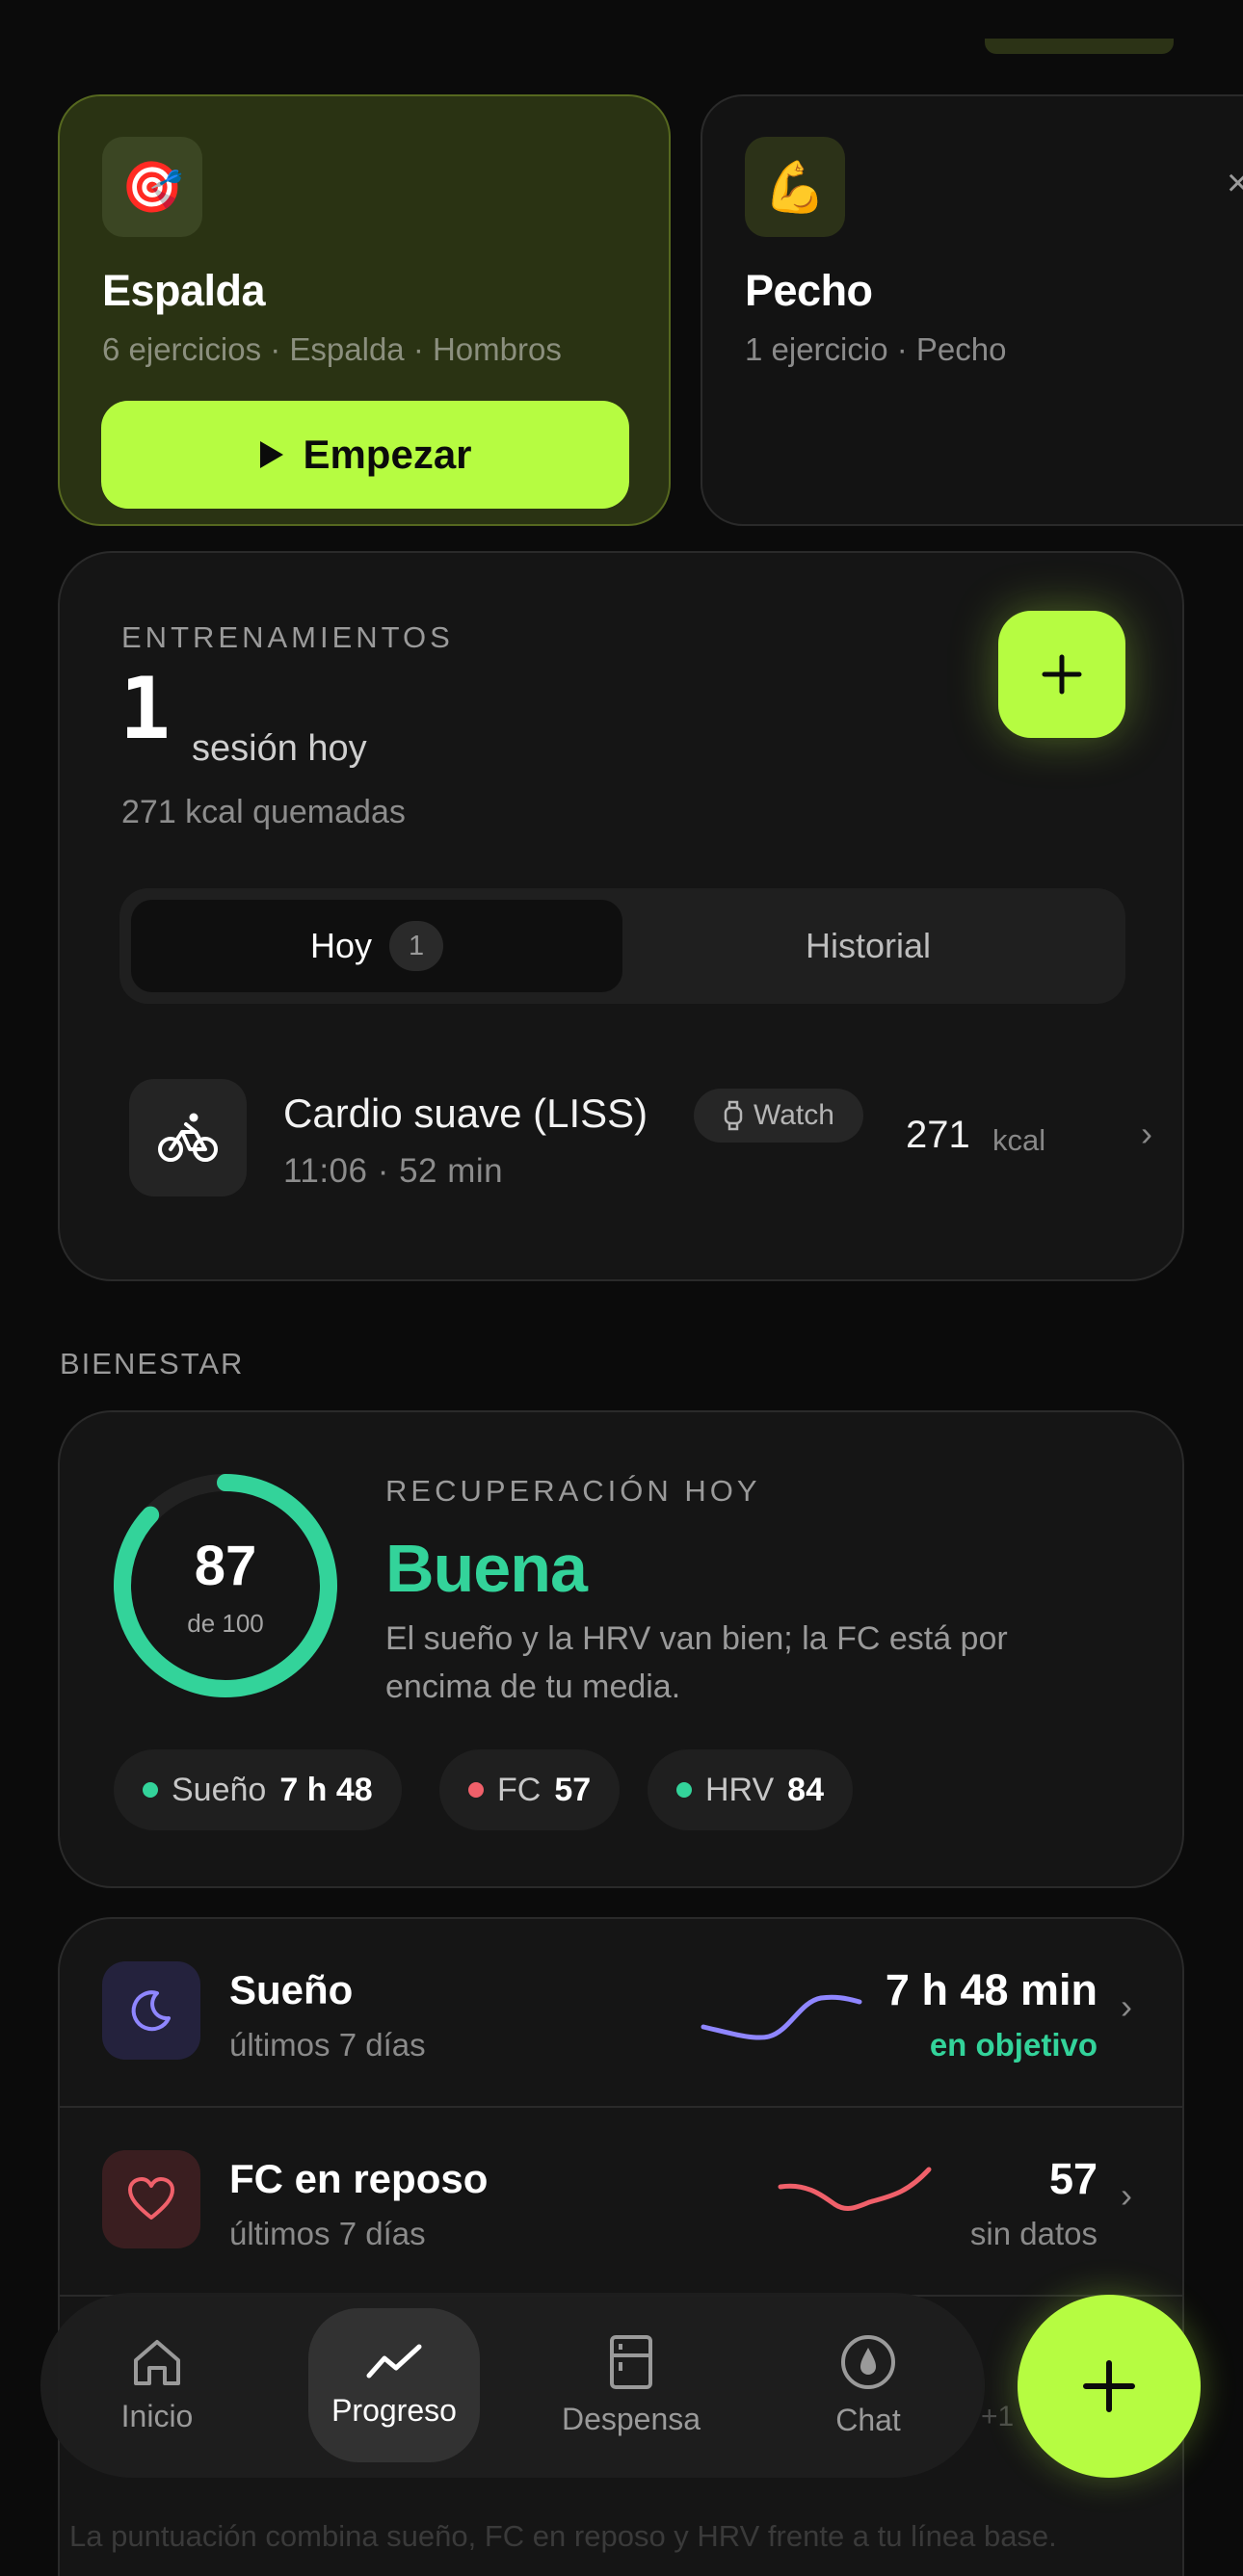 This screenshot has height=2576, width=1243. What do you see at coordinates (795, 187) in the screenshot?
I see `flexed-biceps-icon: 💪` at bounding box center [795, 187].